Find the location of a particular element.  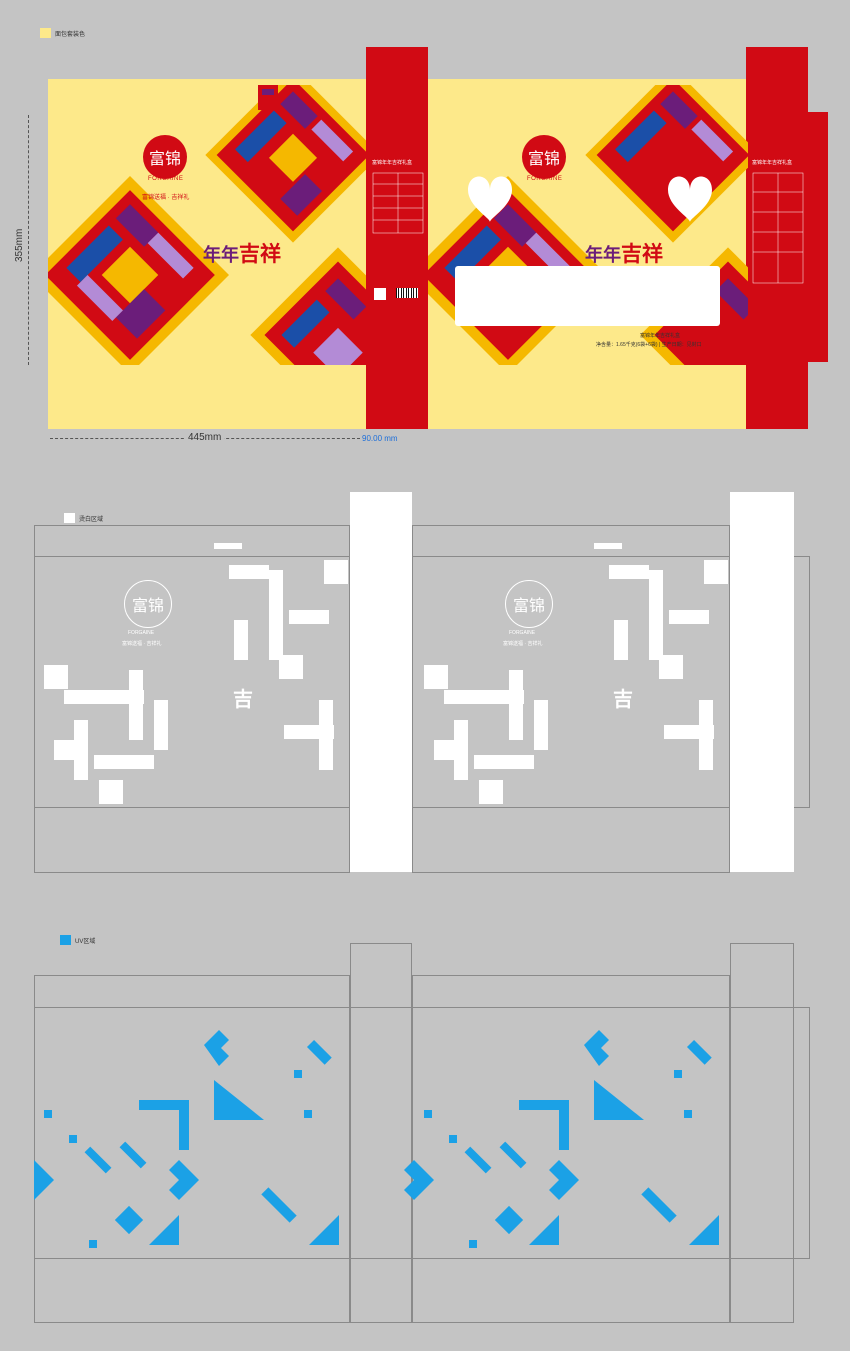

product-line: 富锦年年吉祥礼盒 is located at coordinates (660, 336).